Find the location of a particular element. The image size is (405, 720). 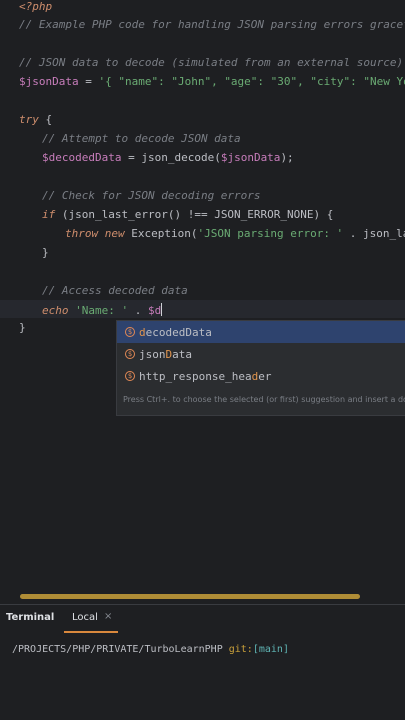

class-name: Exception( is located at coordinates (161, 233).